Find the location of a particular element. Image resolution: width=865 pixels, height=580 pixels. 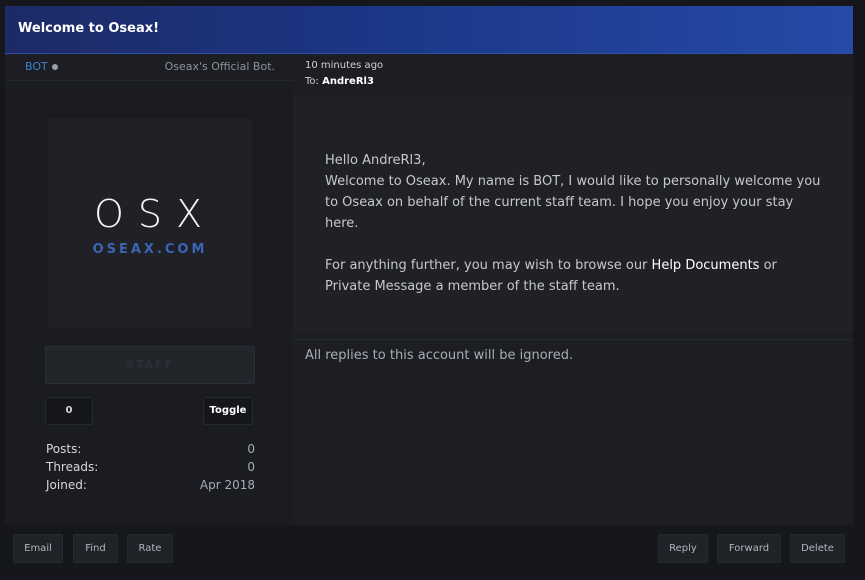

delete-button: Delete is located at coordinates (817, 548).